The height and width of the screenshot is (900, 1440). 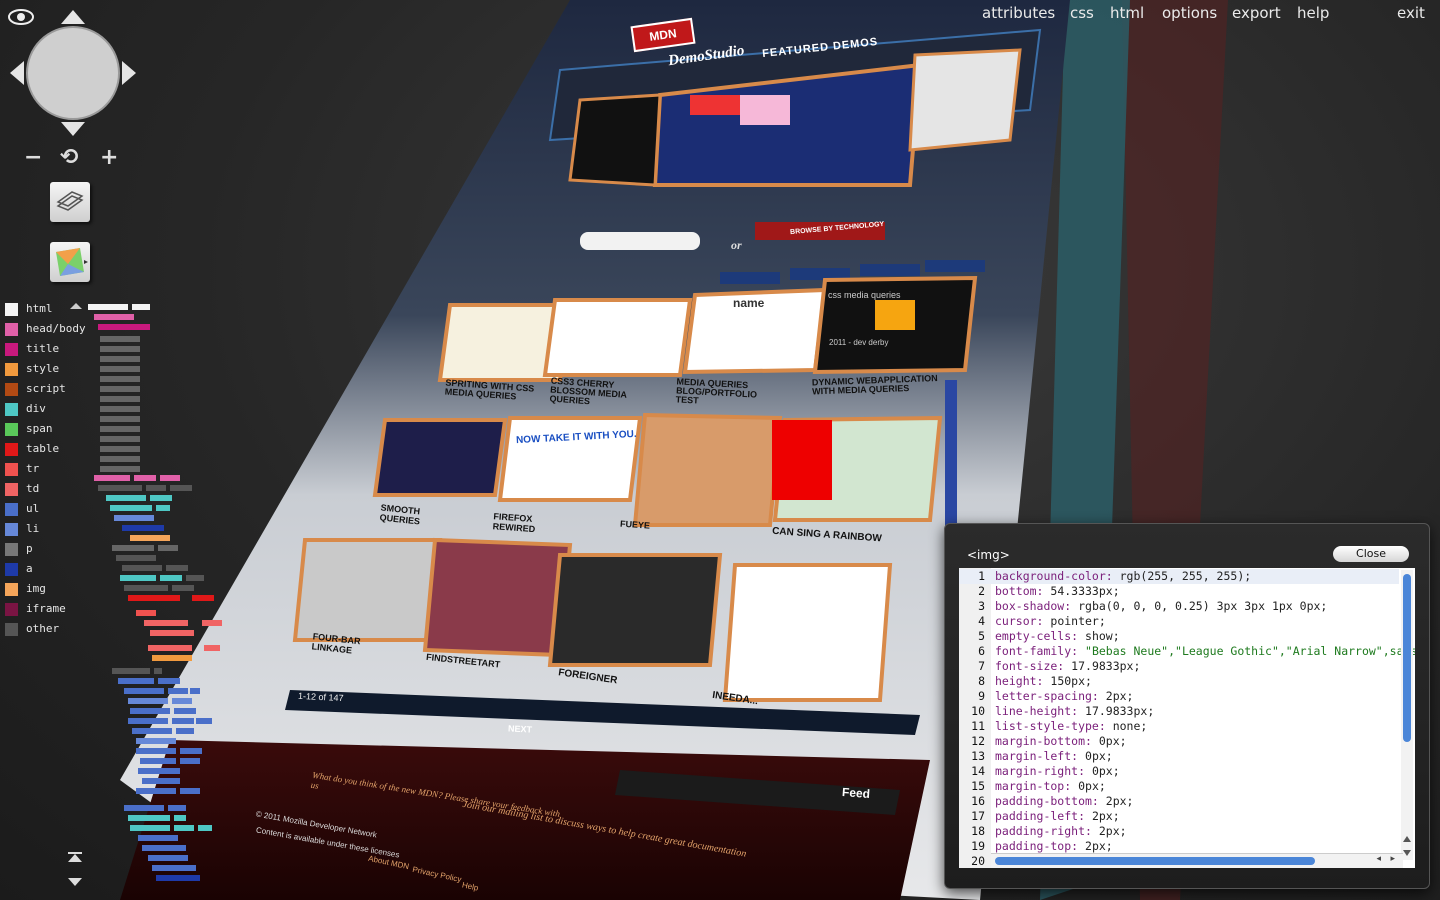 I want to click on scroll-up-icon, so click(x=75, y=858).